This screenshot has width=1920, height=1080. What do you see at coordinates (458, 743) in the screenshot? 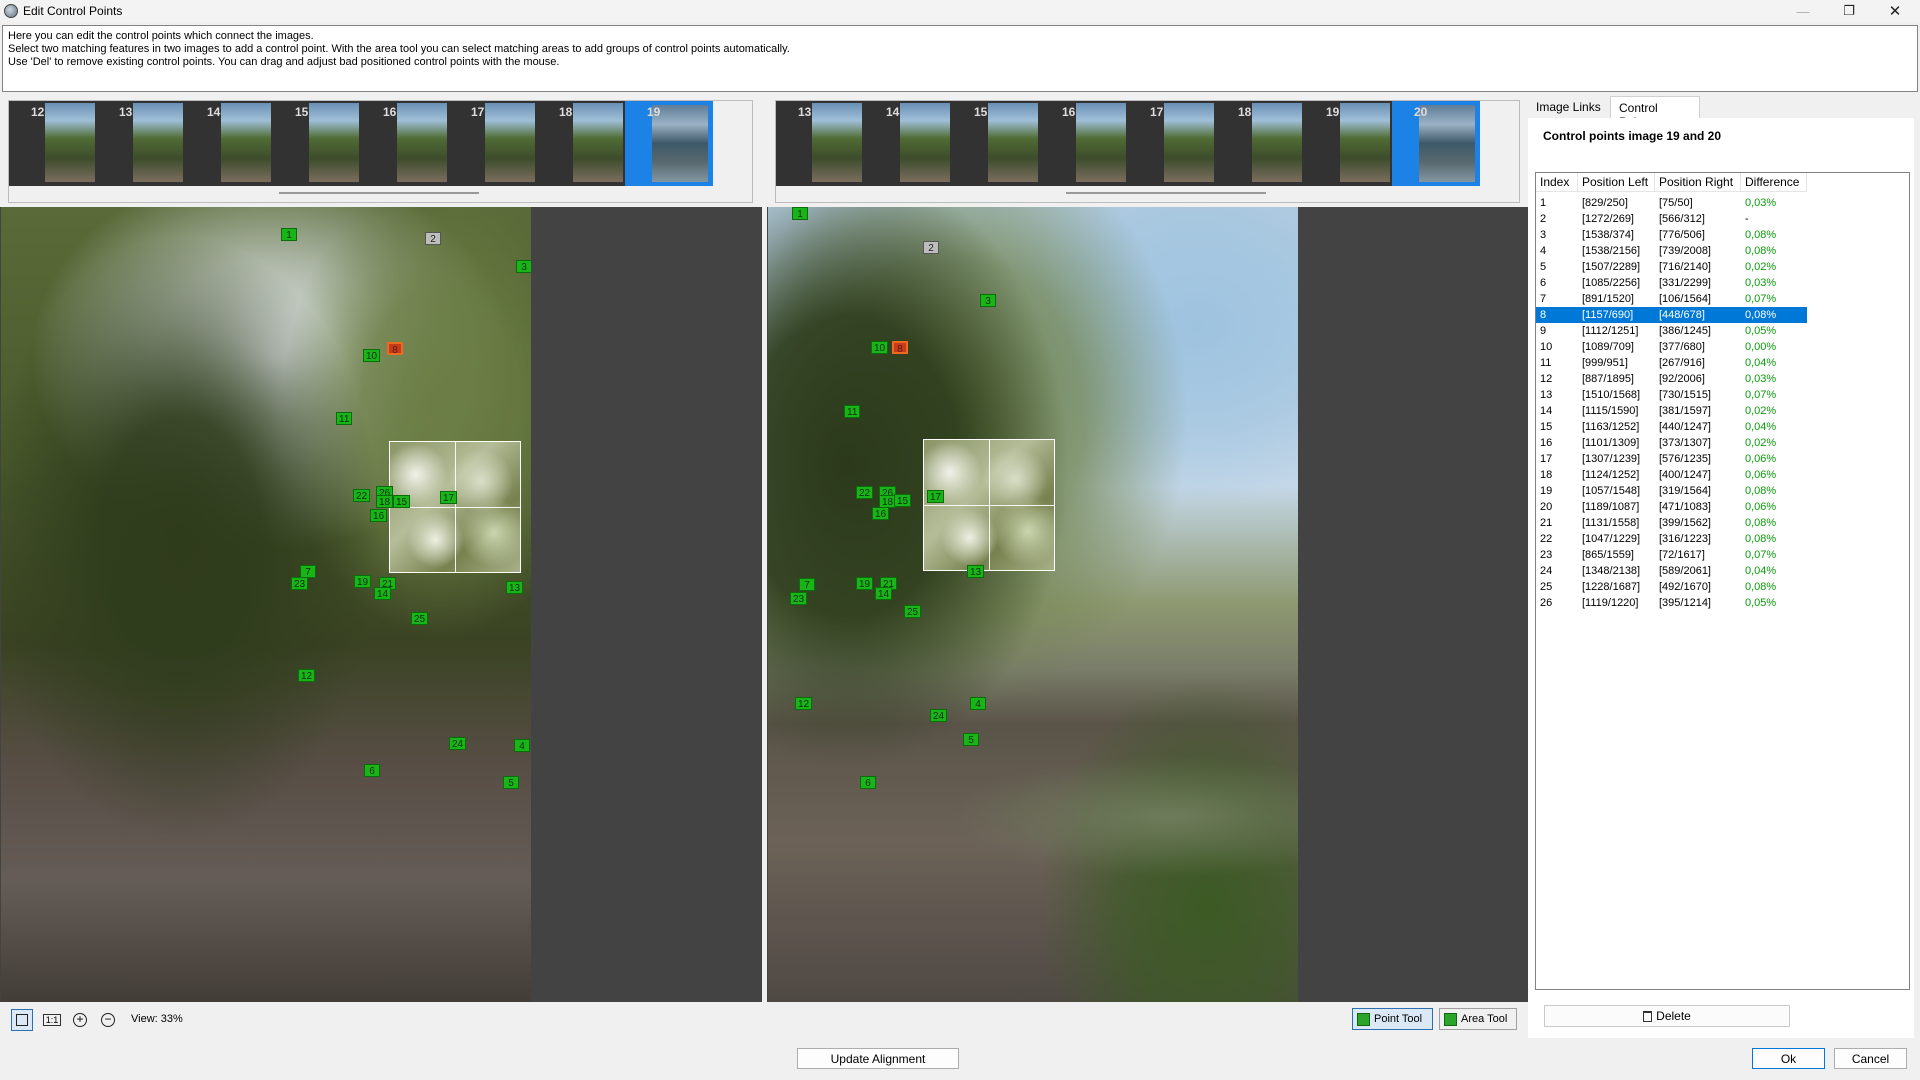
I see `left-control-point-marker: 24` at bounding box center [458, 743].